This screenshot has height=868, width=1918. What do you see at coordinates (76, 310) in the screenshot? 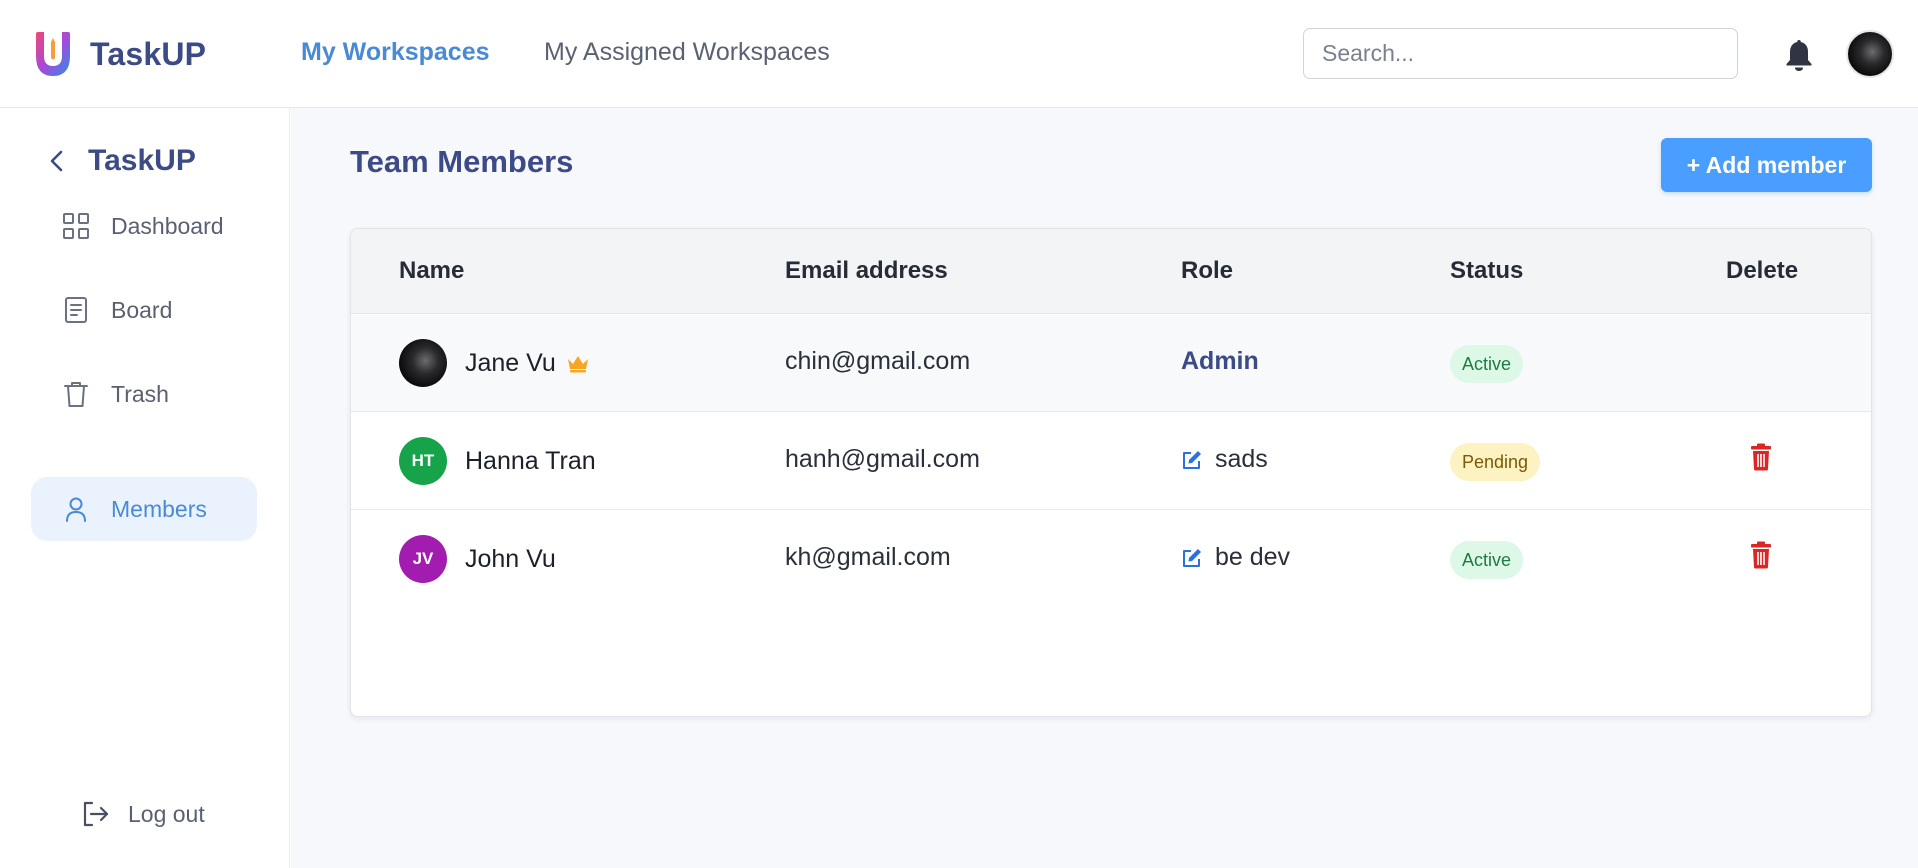
I see `document-icon` at bounding box center [76, 310].